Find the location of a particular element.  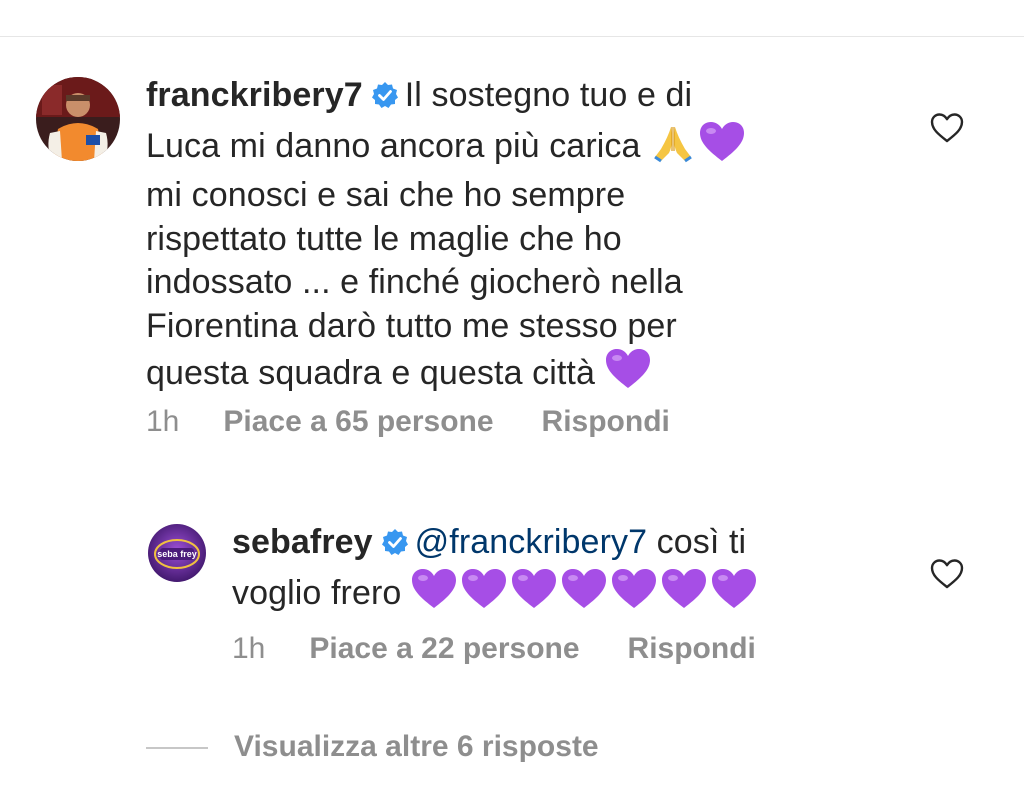

avatar-franckribery7 is located at coordinates (78, 119).